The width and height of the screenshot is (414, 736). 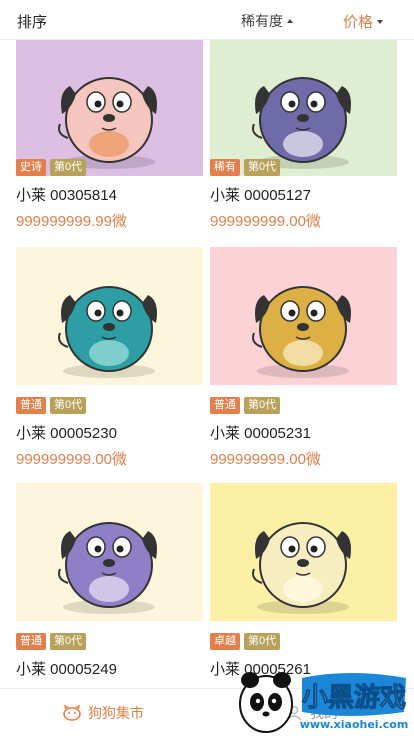 I want to click on caret-up-icon, so click(x=290, y=21).